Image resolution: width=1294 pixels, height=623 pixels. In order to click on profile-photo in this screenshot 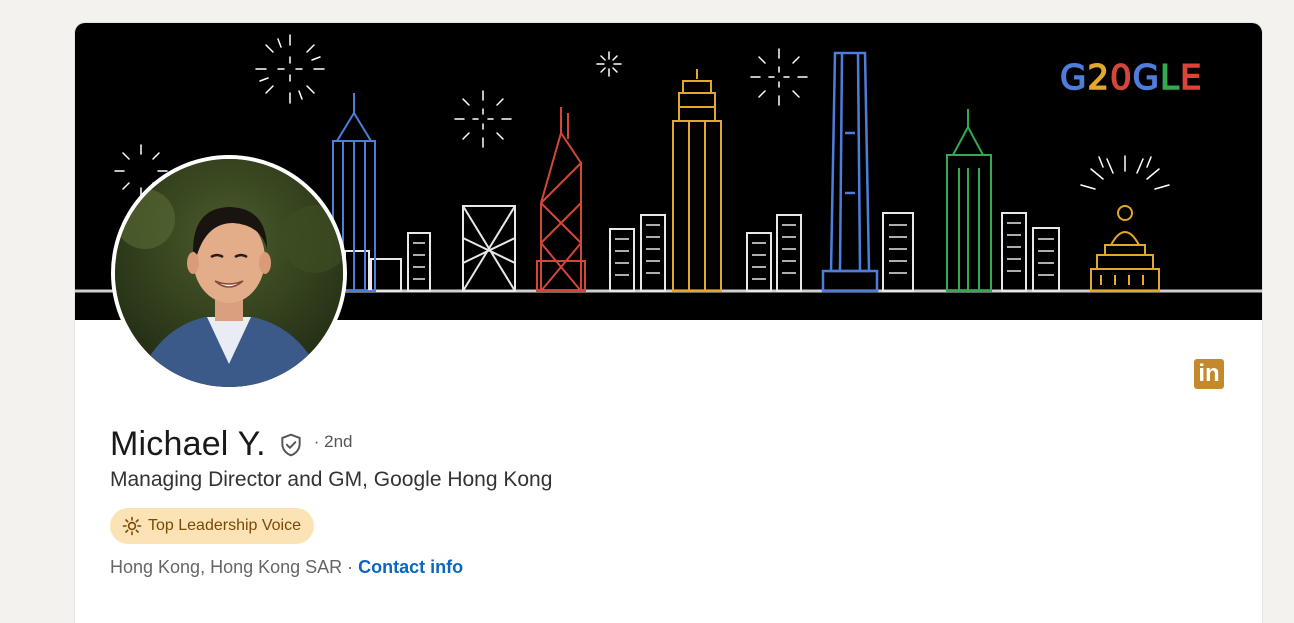, I will do `click(229, 273)`.